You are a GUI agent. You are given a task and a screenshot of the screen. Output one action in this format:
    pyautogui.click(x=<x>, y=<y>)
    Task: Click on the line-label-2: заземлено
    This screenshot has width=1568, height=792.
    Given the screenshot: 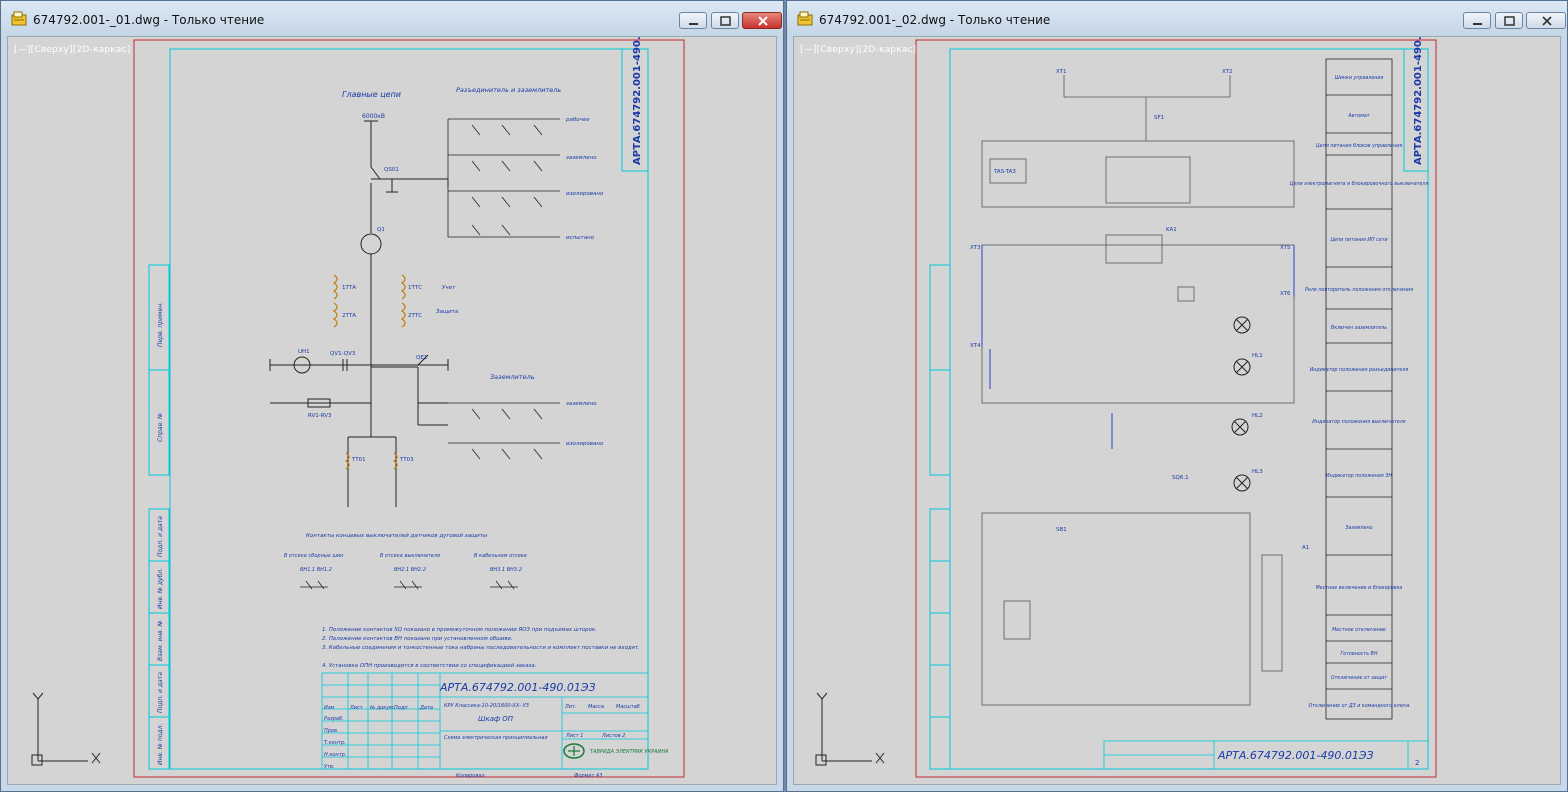 What is the action you would take?
    pyautogui.click(x=581, y=158)
    